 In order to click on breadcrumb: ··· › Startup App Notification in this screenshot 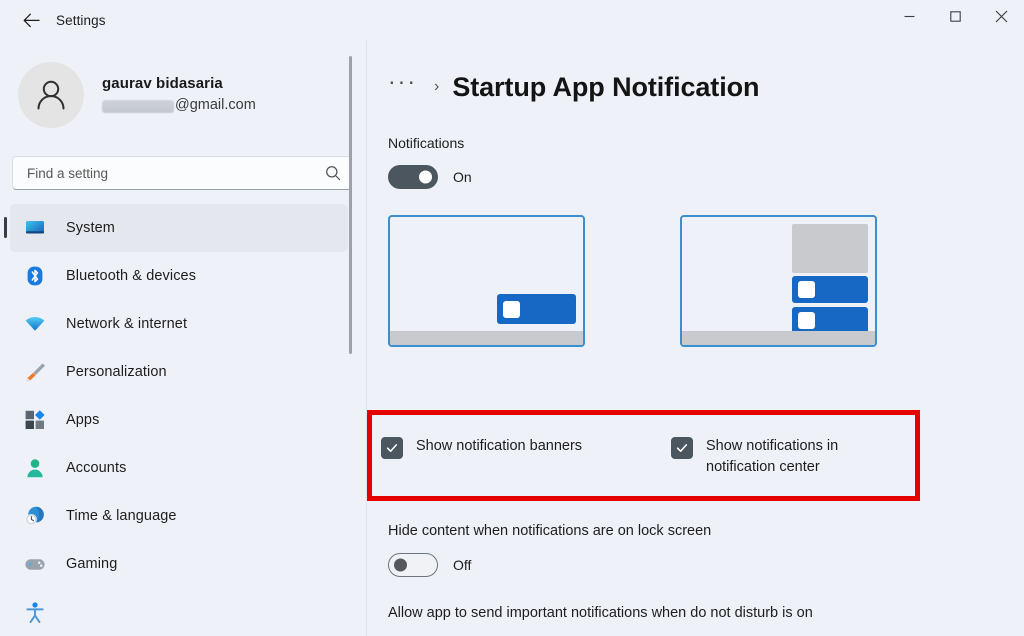, I will do `click(706, 87)`.